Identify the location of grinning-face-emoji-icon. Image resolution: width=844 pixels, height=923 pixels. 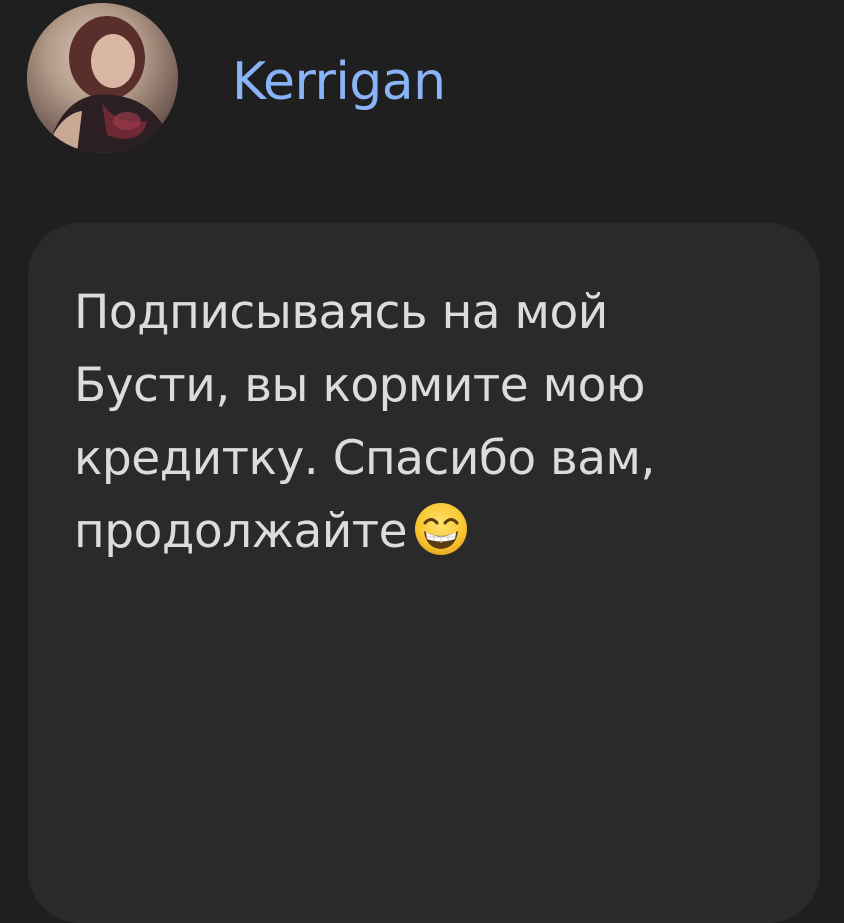
(441, 529).